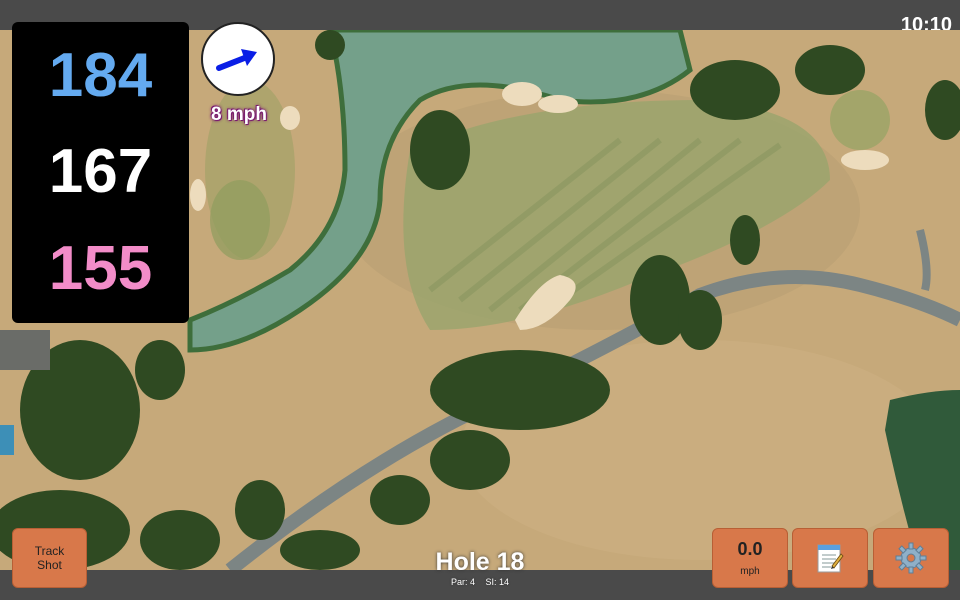 The width and height of the screenshot is (960, 600). I want to click on settings-button, so click(911, 558).